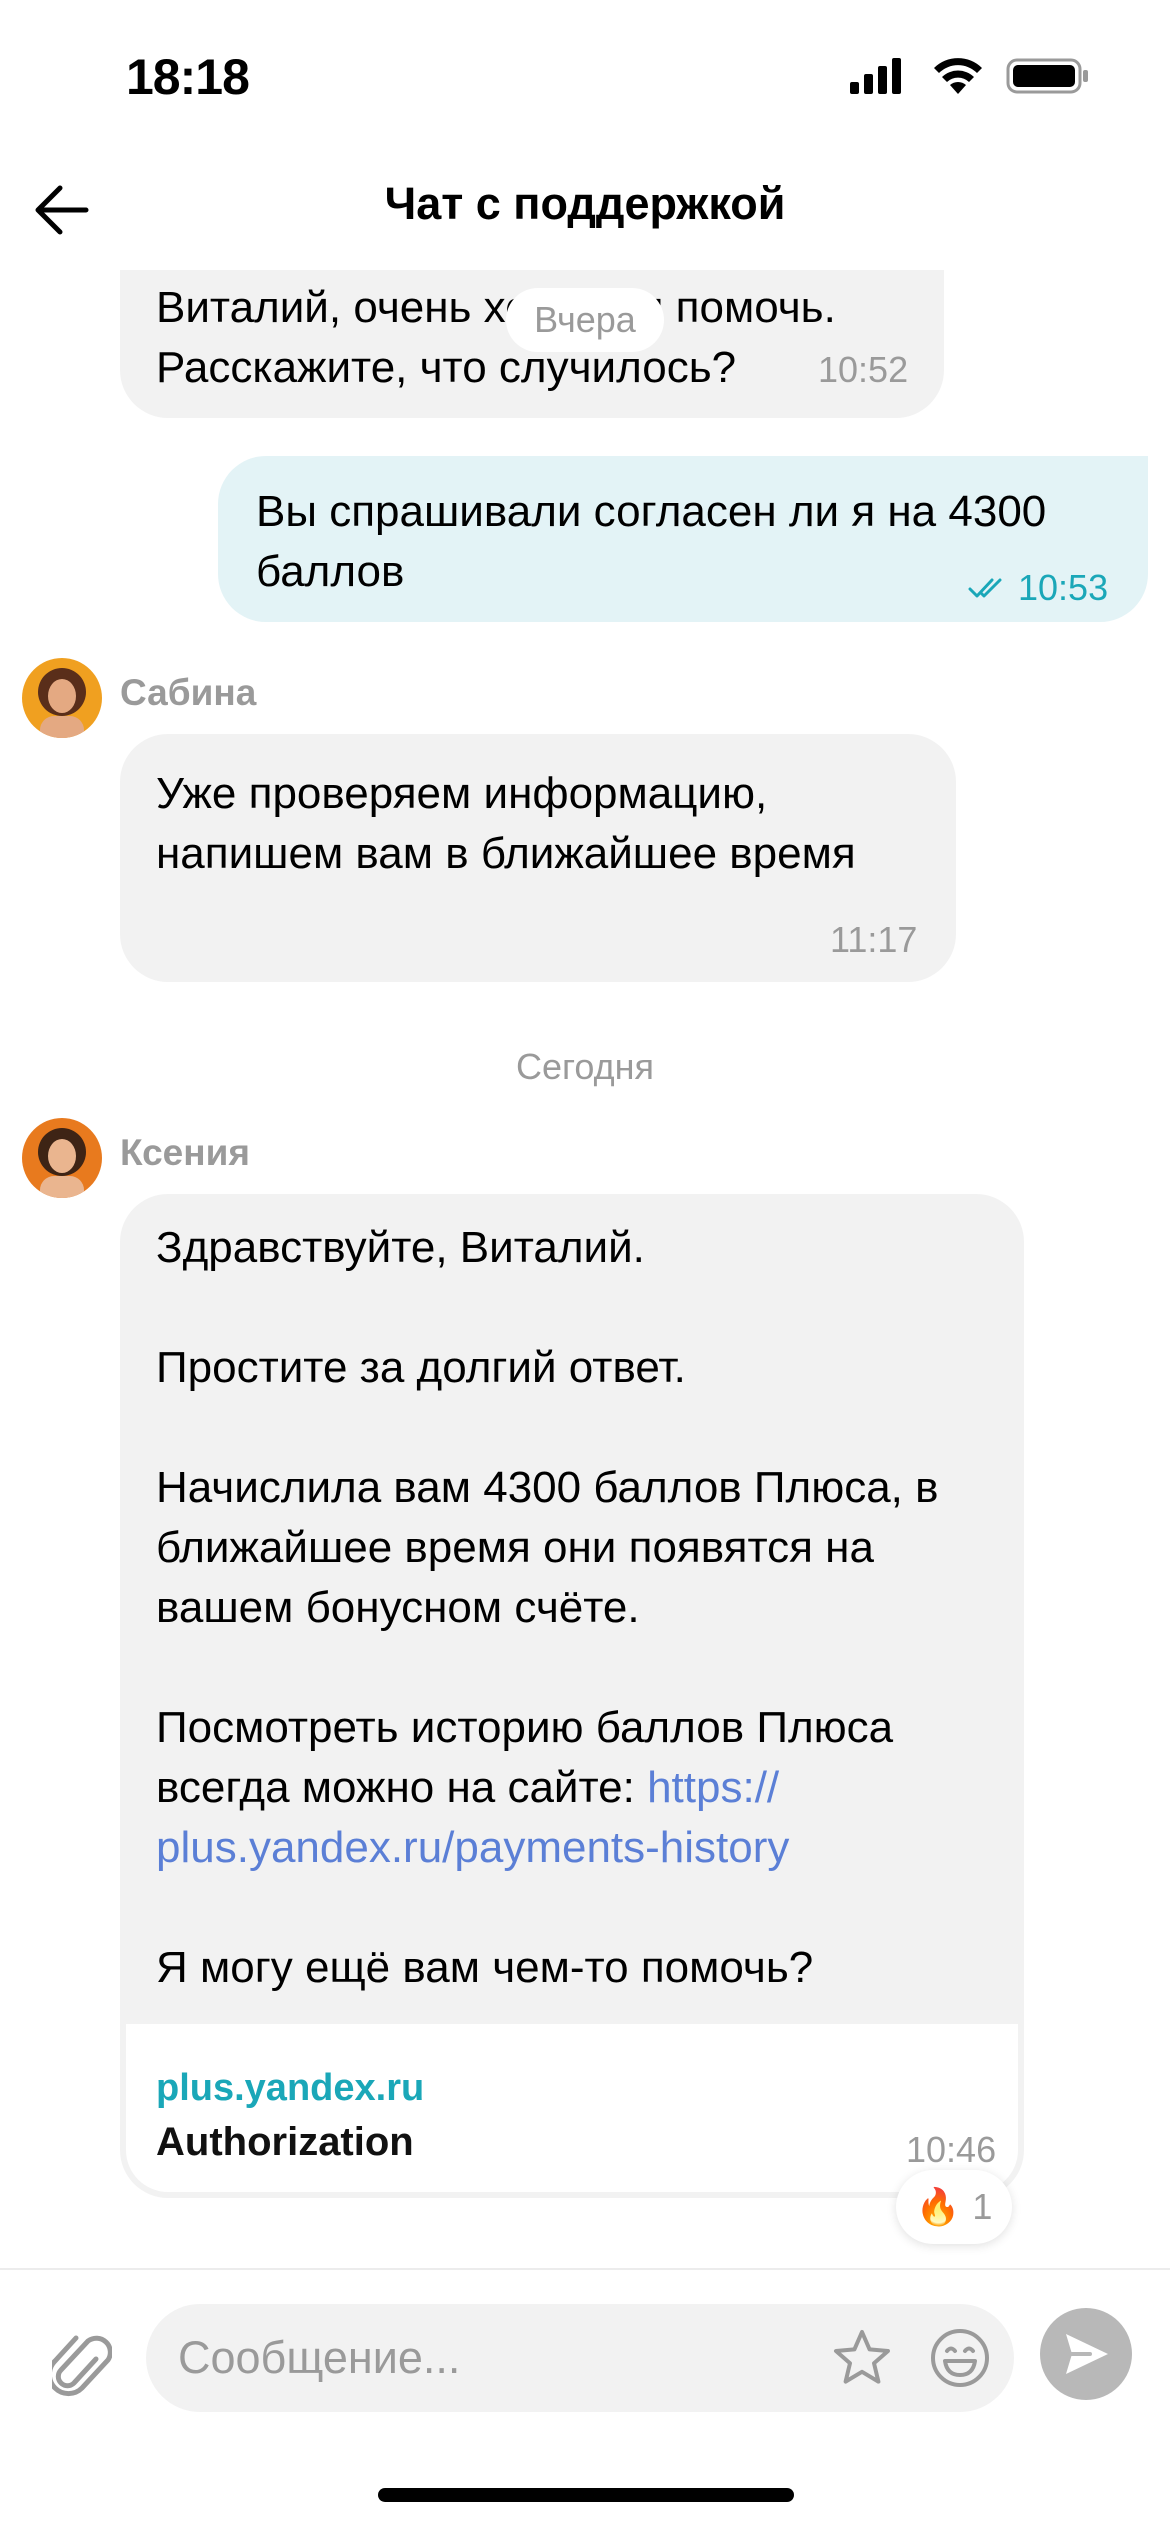 This screenshot has width=1170, height=2532. I want to click on reaction-badge: 🔥 1, so click(954, 2207).